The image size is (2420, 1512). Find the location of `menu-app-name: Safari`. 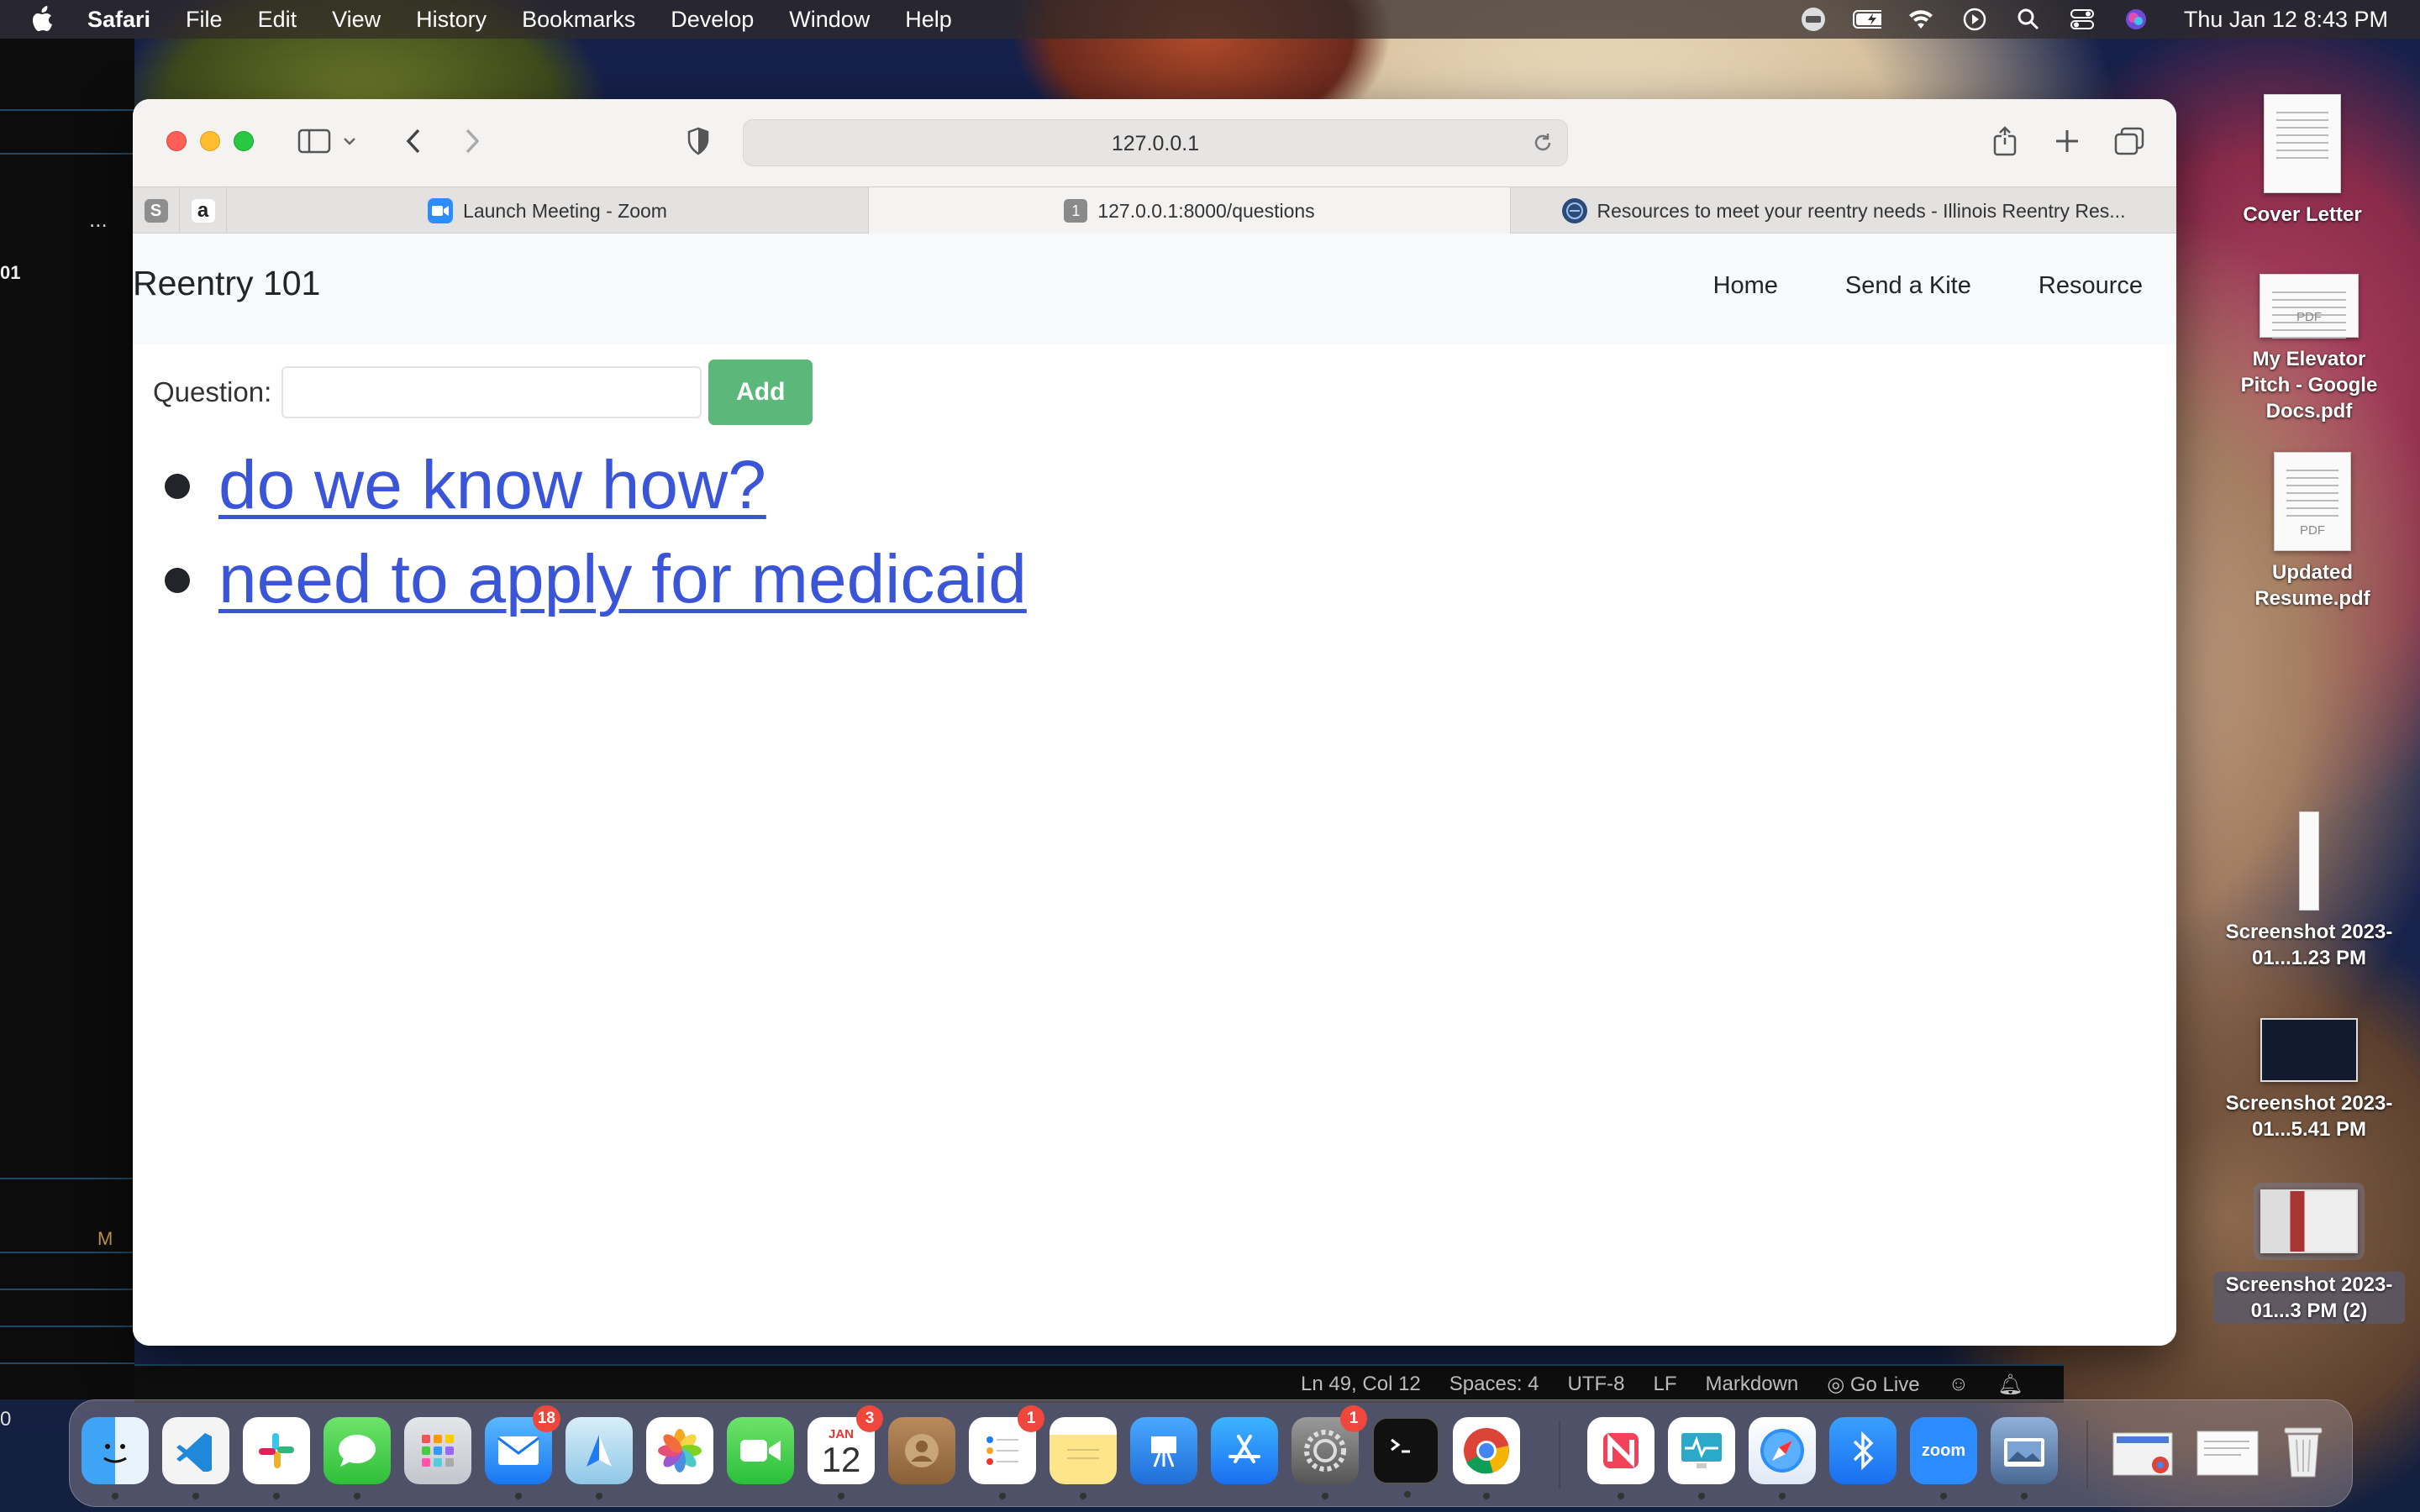

menu-app-name: Safari is located at coordinates (118, 20).